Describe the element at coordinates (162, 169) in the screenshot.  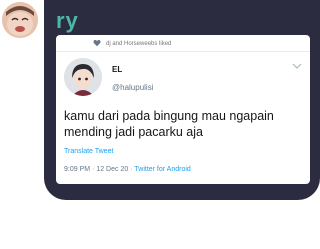
I see `tweet-client-link: Twitter for Android` at that location.